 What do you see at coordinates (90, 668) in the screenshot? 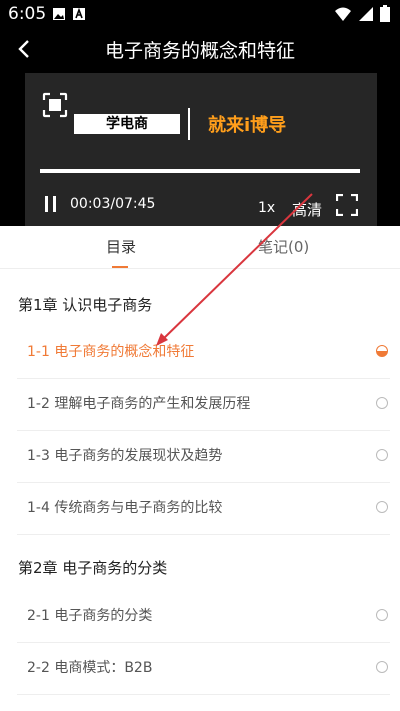
I see `lesson-label: 2-2 电商模式：B2B` at bounding box center [90, 668].